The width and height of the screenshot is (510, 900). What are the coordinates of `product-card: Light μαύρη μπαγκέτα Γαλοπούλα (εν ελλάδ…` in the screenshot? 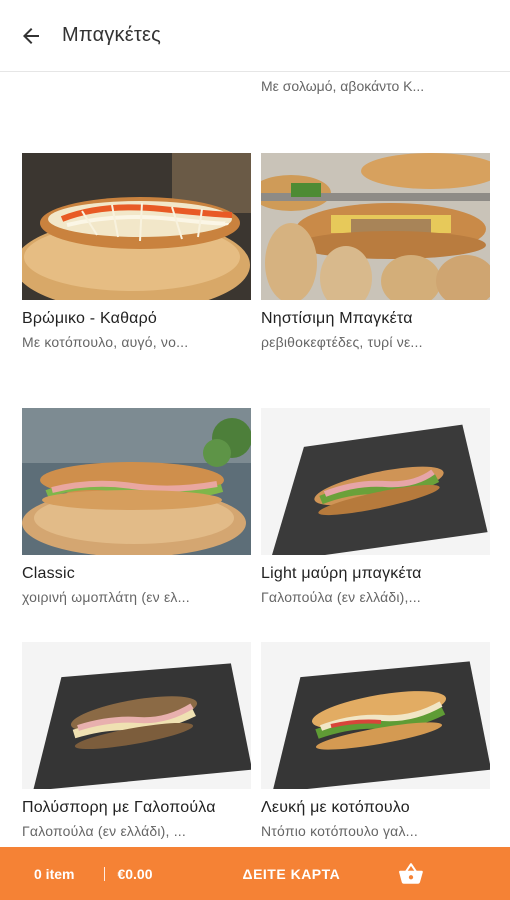 It's located at (375, 506).